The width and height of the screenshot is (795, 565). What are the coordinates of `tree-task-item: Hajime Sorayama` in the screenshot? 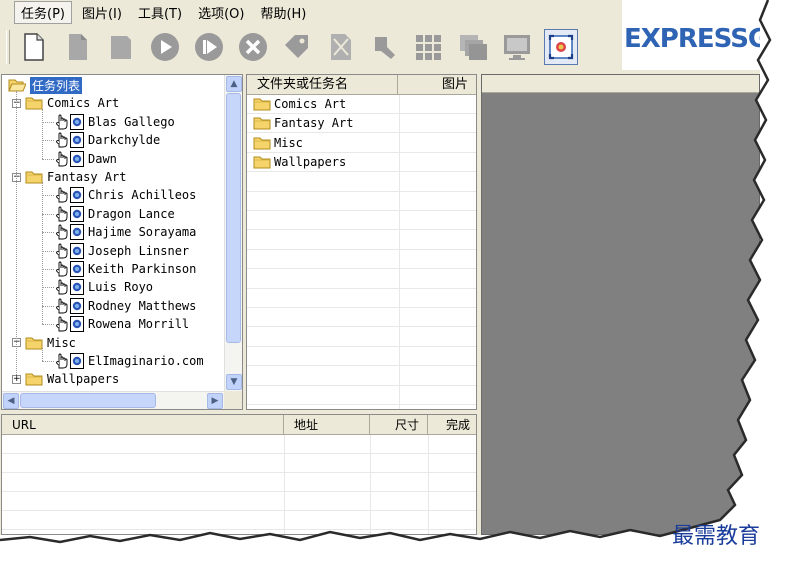 It's located at (125, 232).